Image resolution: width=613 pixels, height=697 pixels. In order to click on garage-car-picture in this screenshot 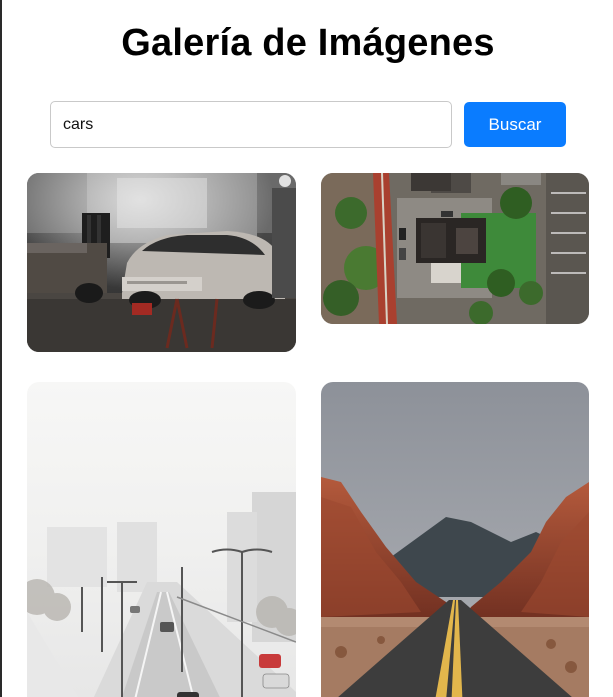, I will do `click(161, 262)`.